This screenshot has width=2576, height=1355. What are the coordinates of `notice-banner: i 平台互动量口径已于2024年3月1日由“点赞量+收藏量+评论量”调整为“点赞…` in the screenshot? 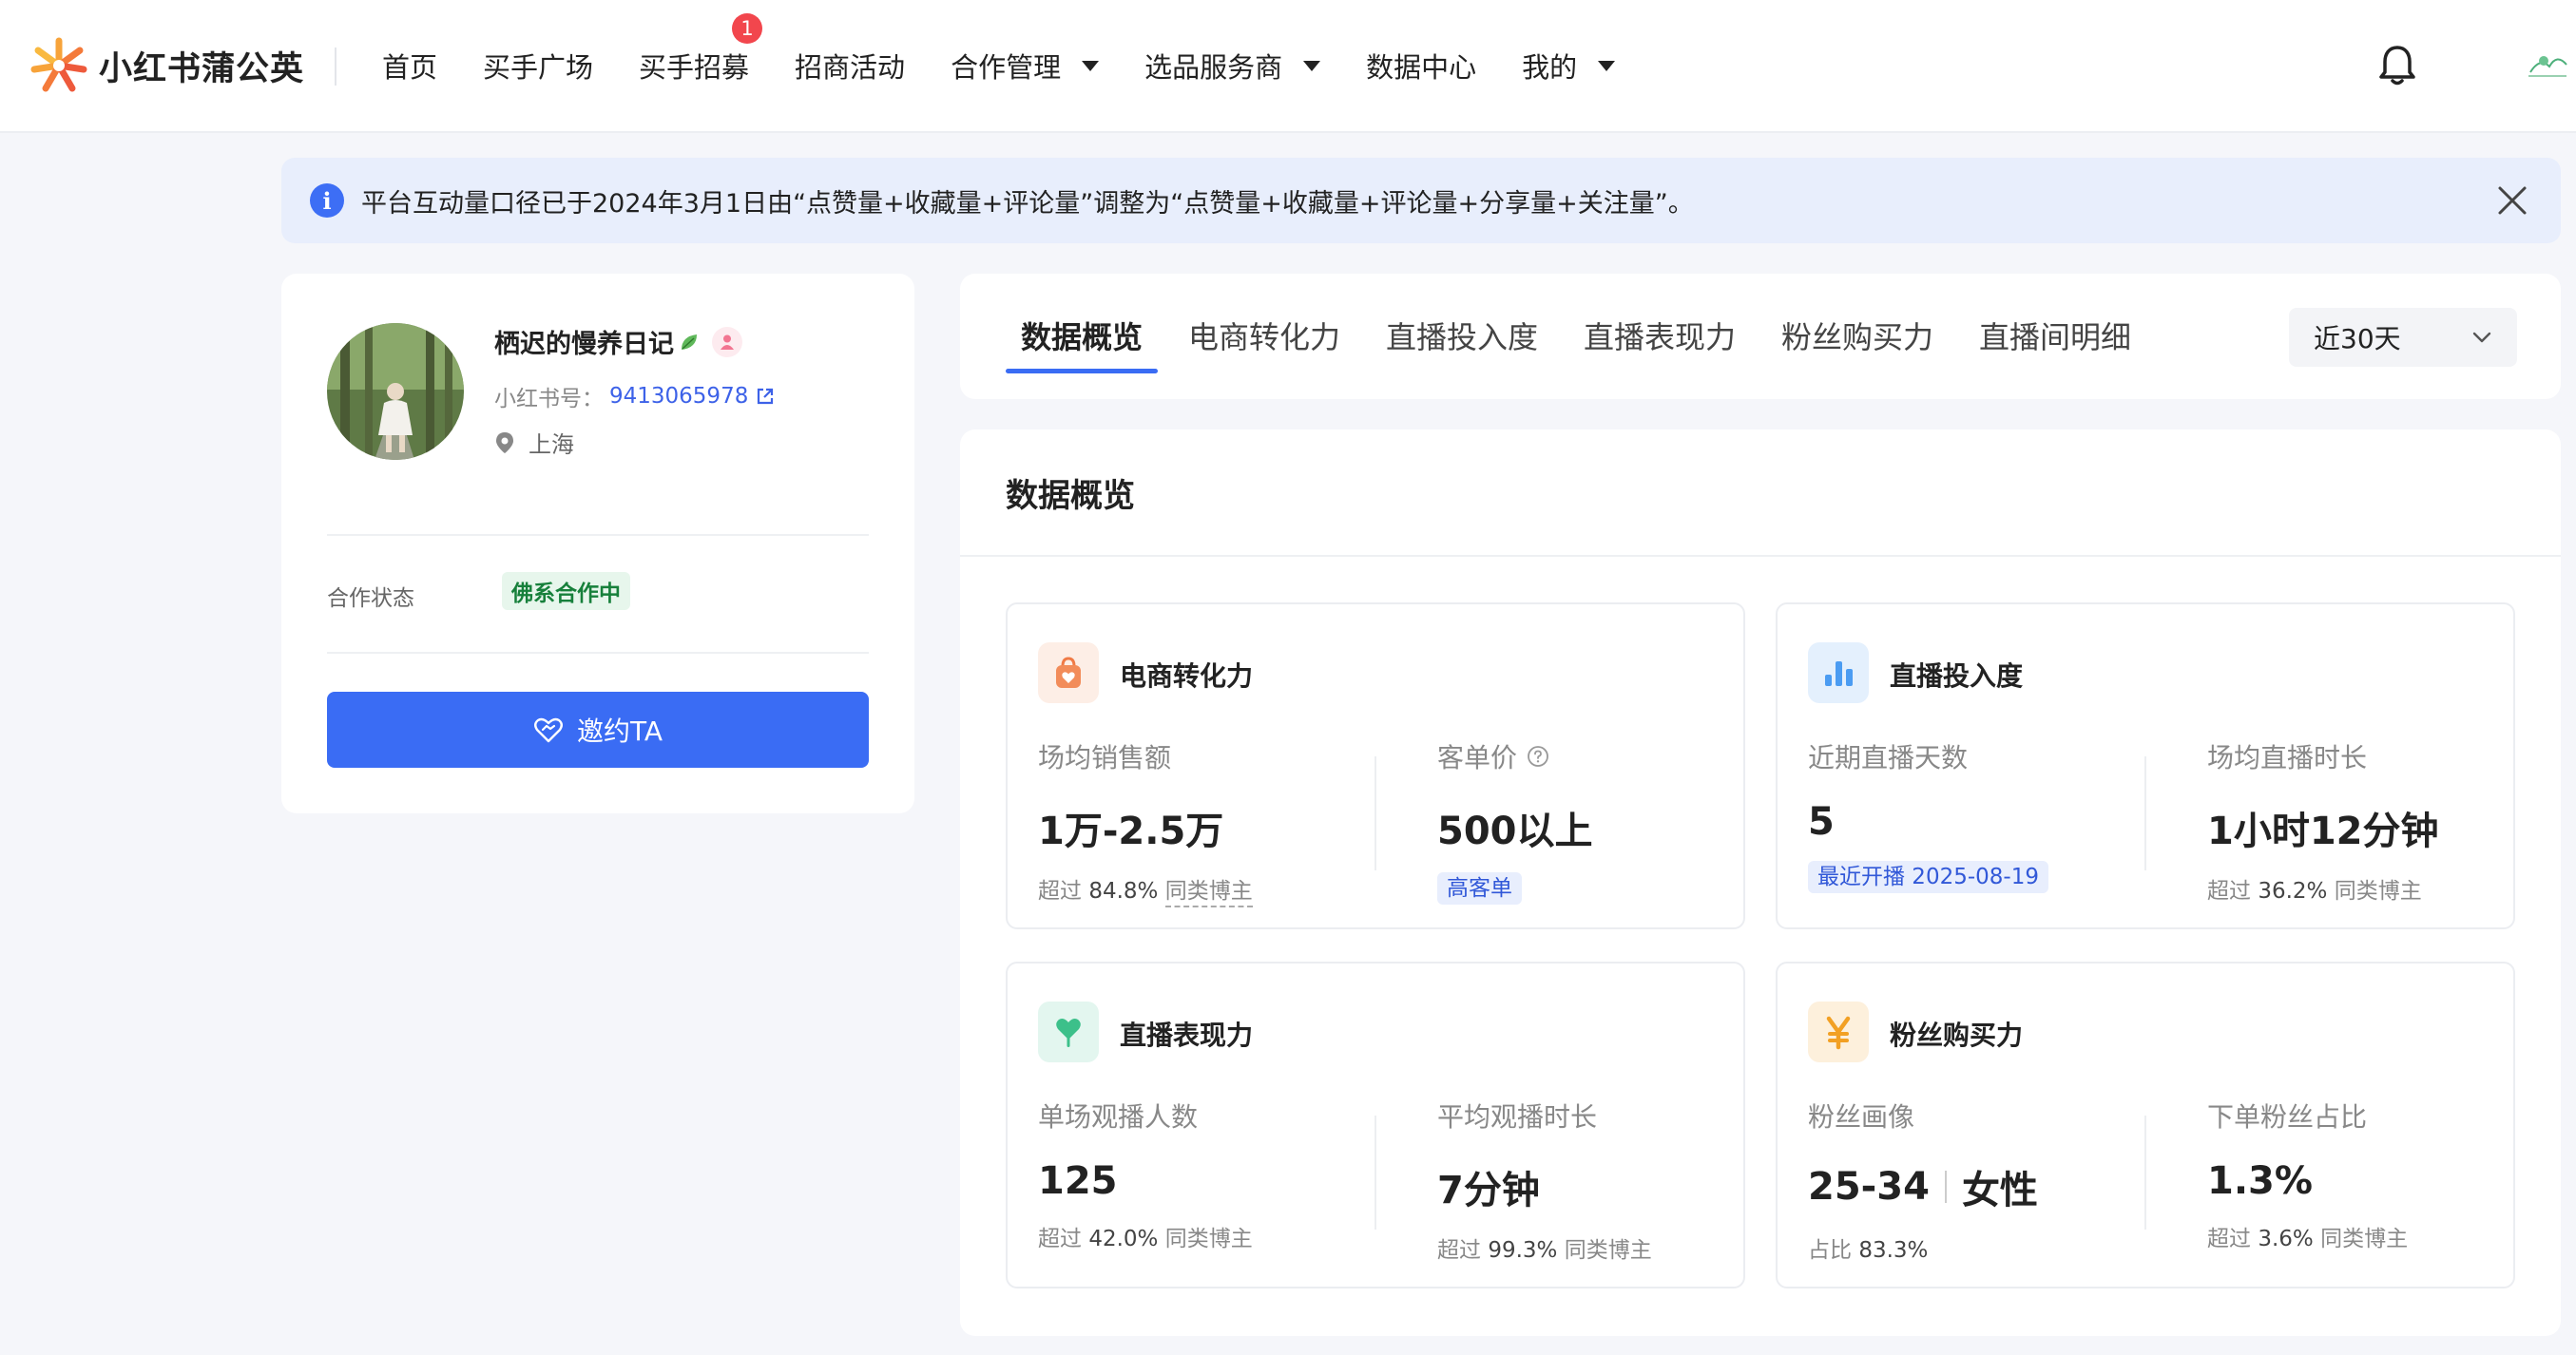 It's located at (1421, 200).